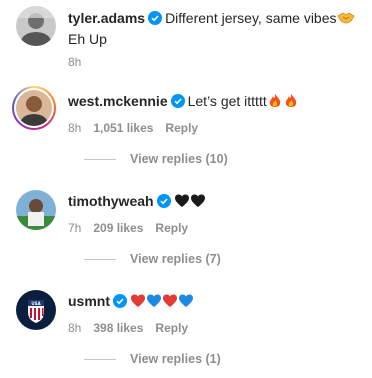 The height and width of the screenshot is (378, 372). I want to click on handshake-emoji-icon, so click(345, 20).